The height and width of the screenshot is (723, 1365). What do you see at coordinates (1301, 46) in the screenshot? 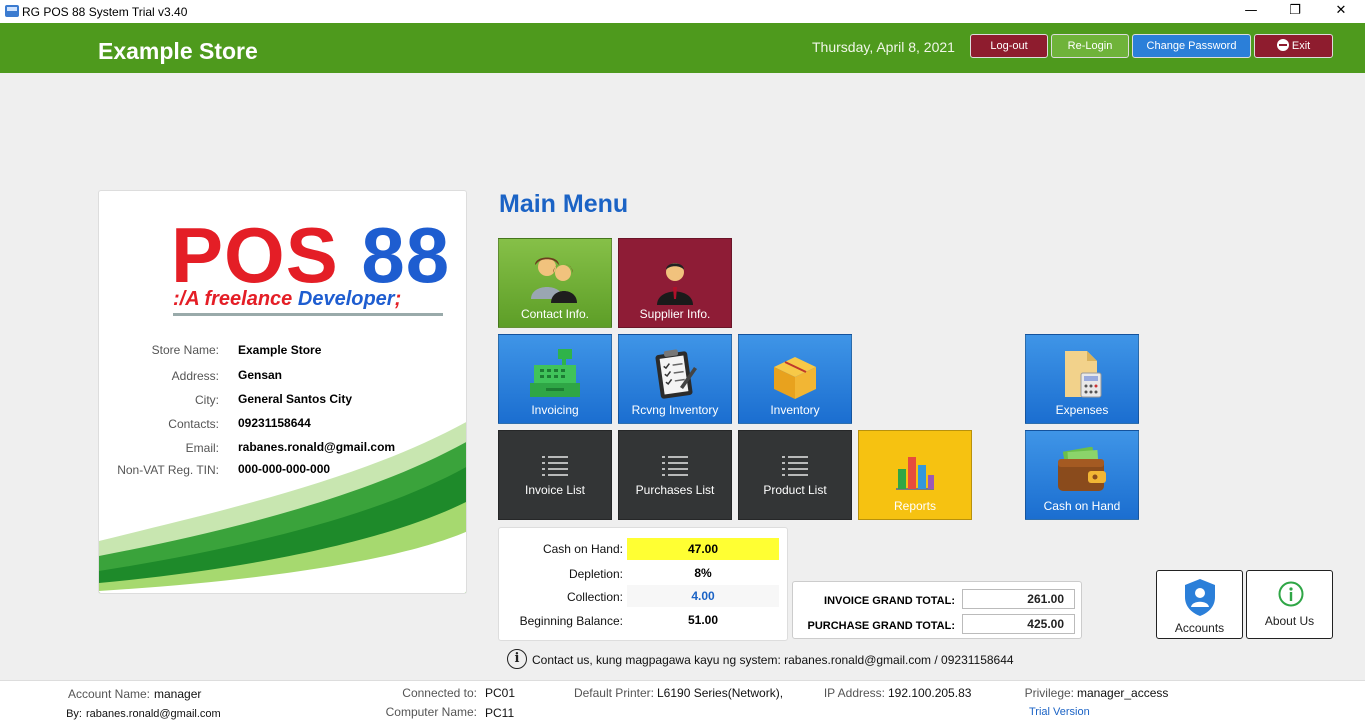
I see `exit-label: Exit` at bounding box center [1301, 46].